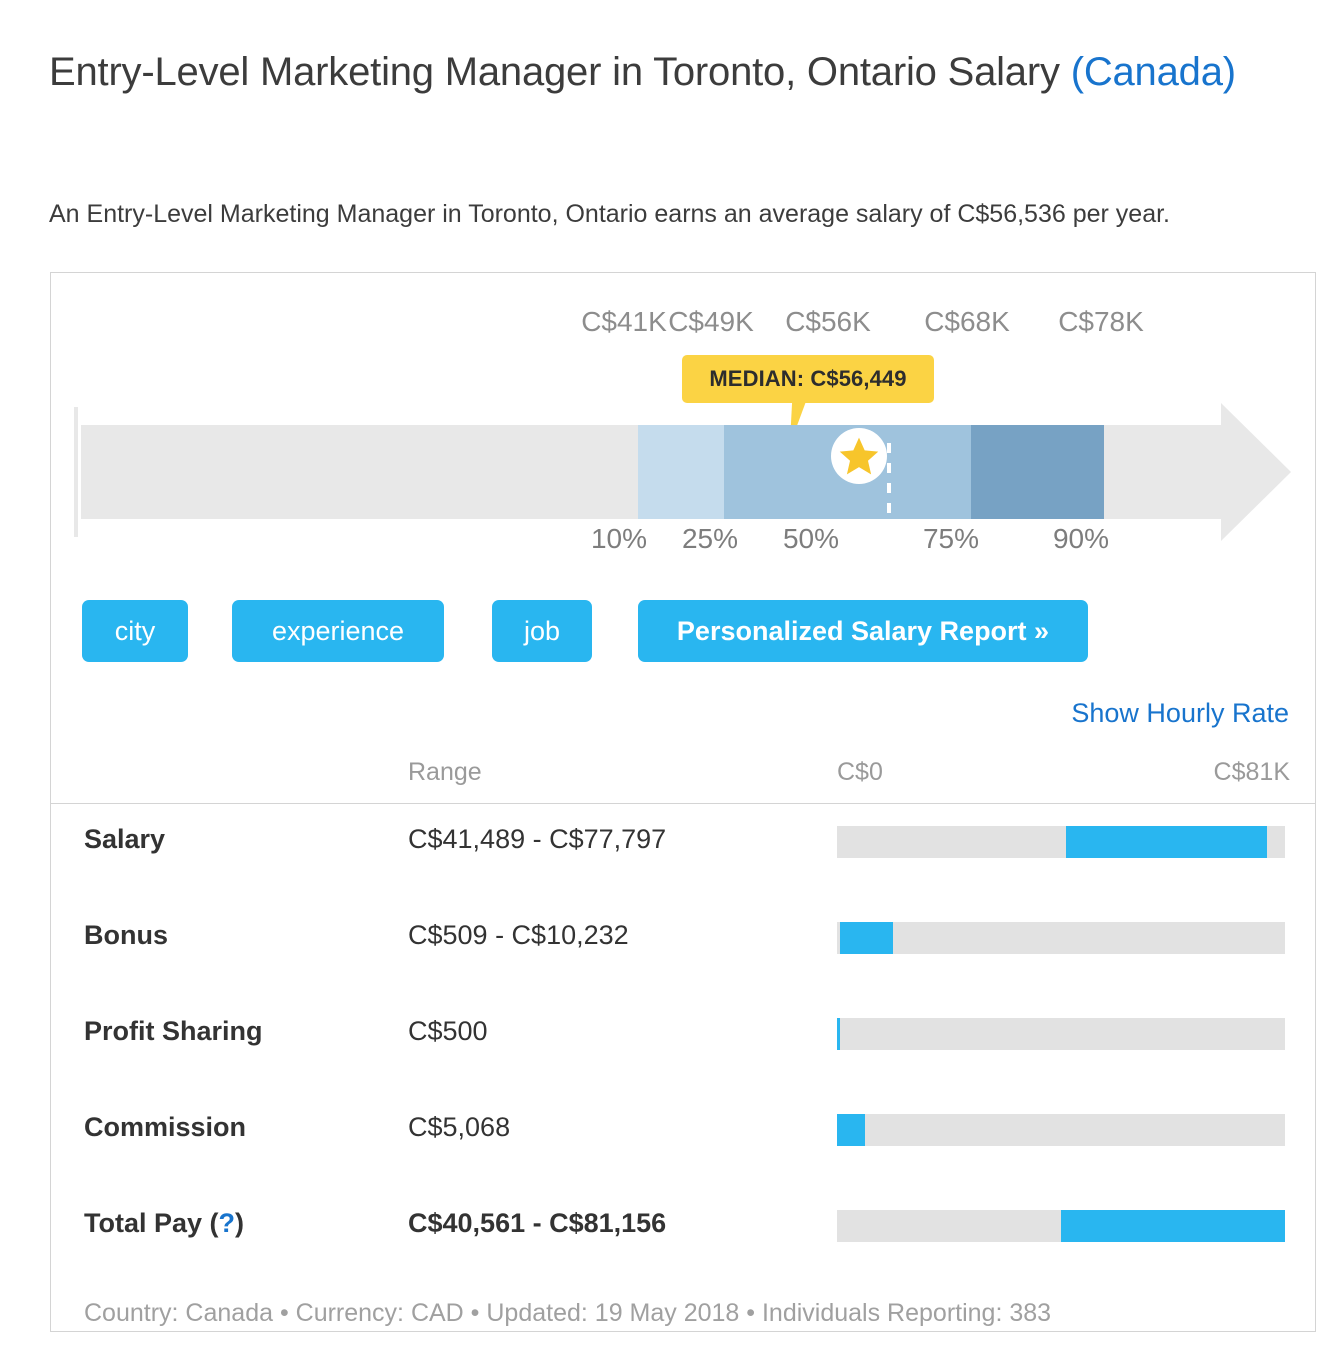 The width and height of the screenshot is (1332, 1352). I want to click on percentile-value-label: C$49K, so click(711, 321).